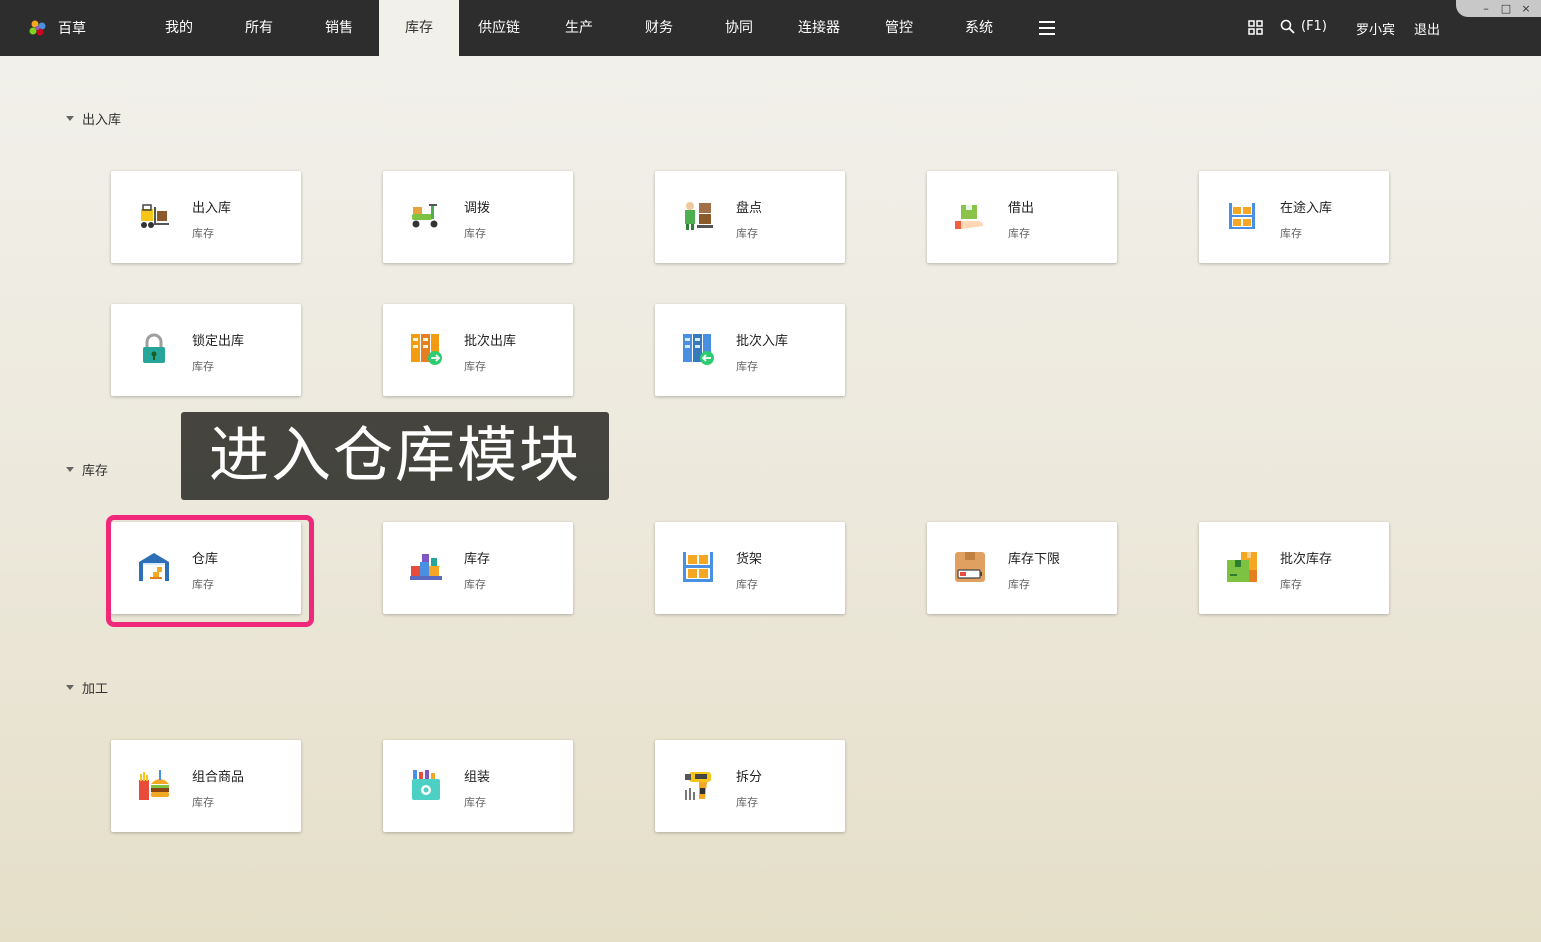  I want to click on warehouse-highlight-box, so click(210, 571).